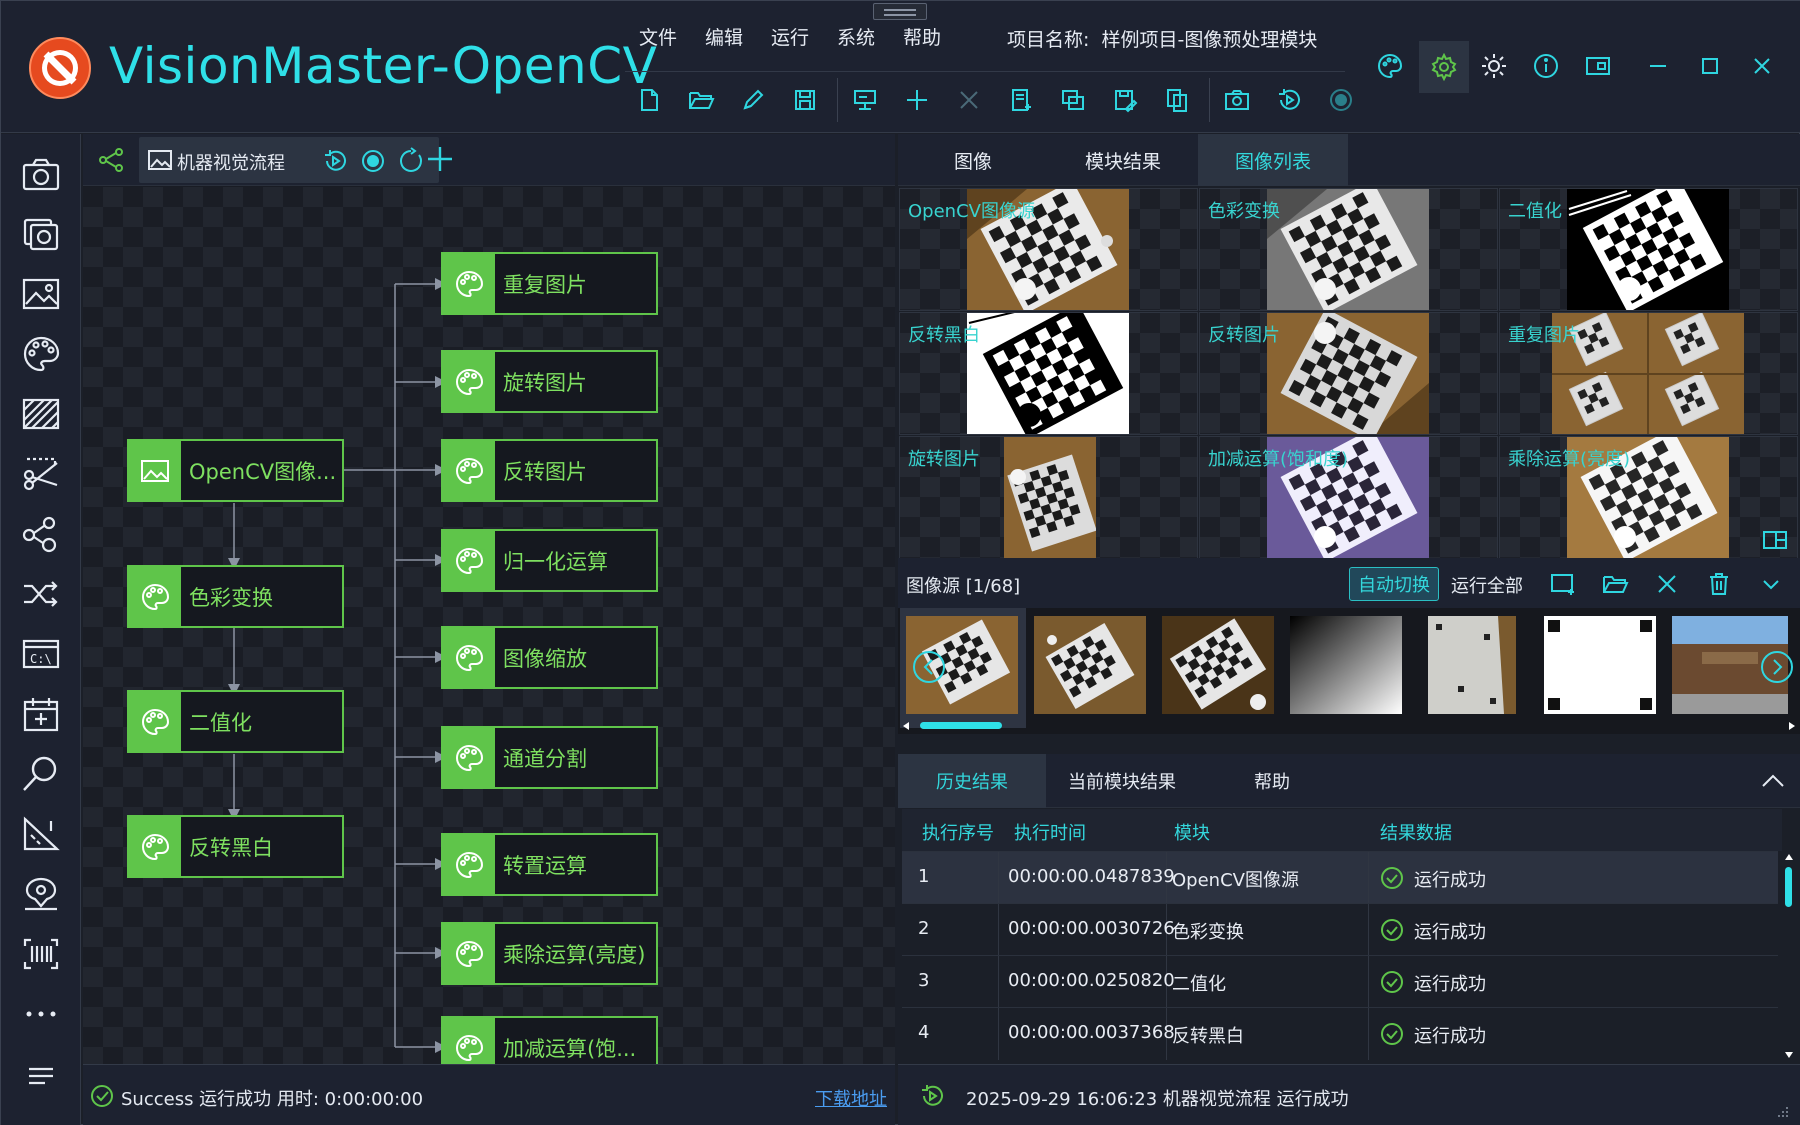  Describe the element at coordinates (335, 161) in the screenshot. I see `run-once-icon` at that location.